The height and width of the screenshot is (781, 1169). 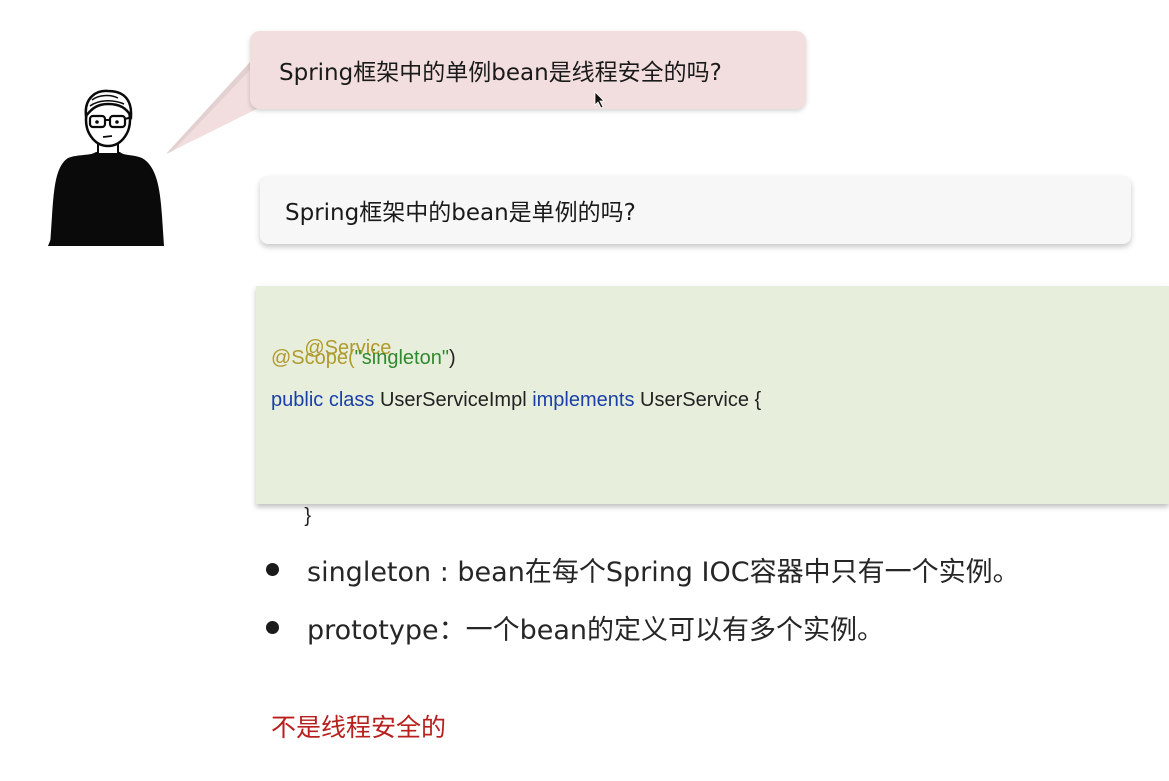 What do you see at coordinates (720, 497) in the screenshot?
I see `code-line-5: }` at bounding box center [720, 497].